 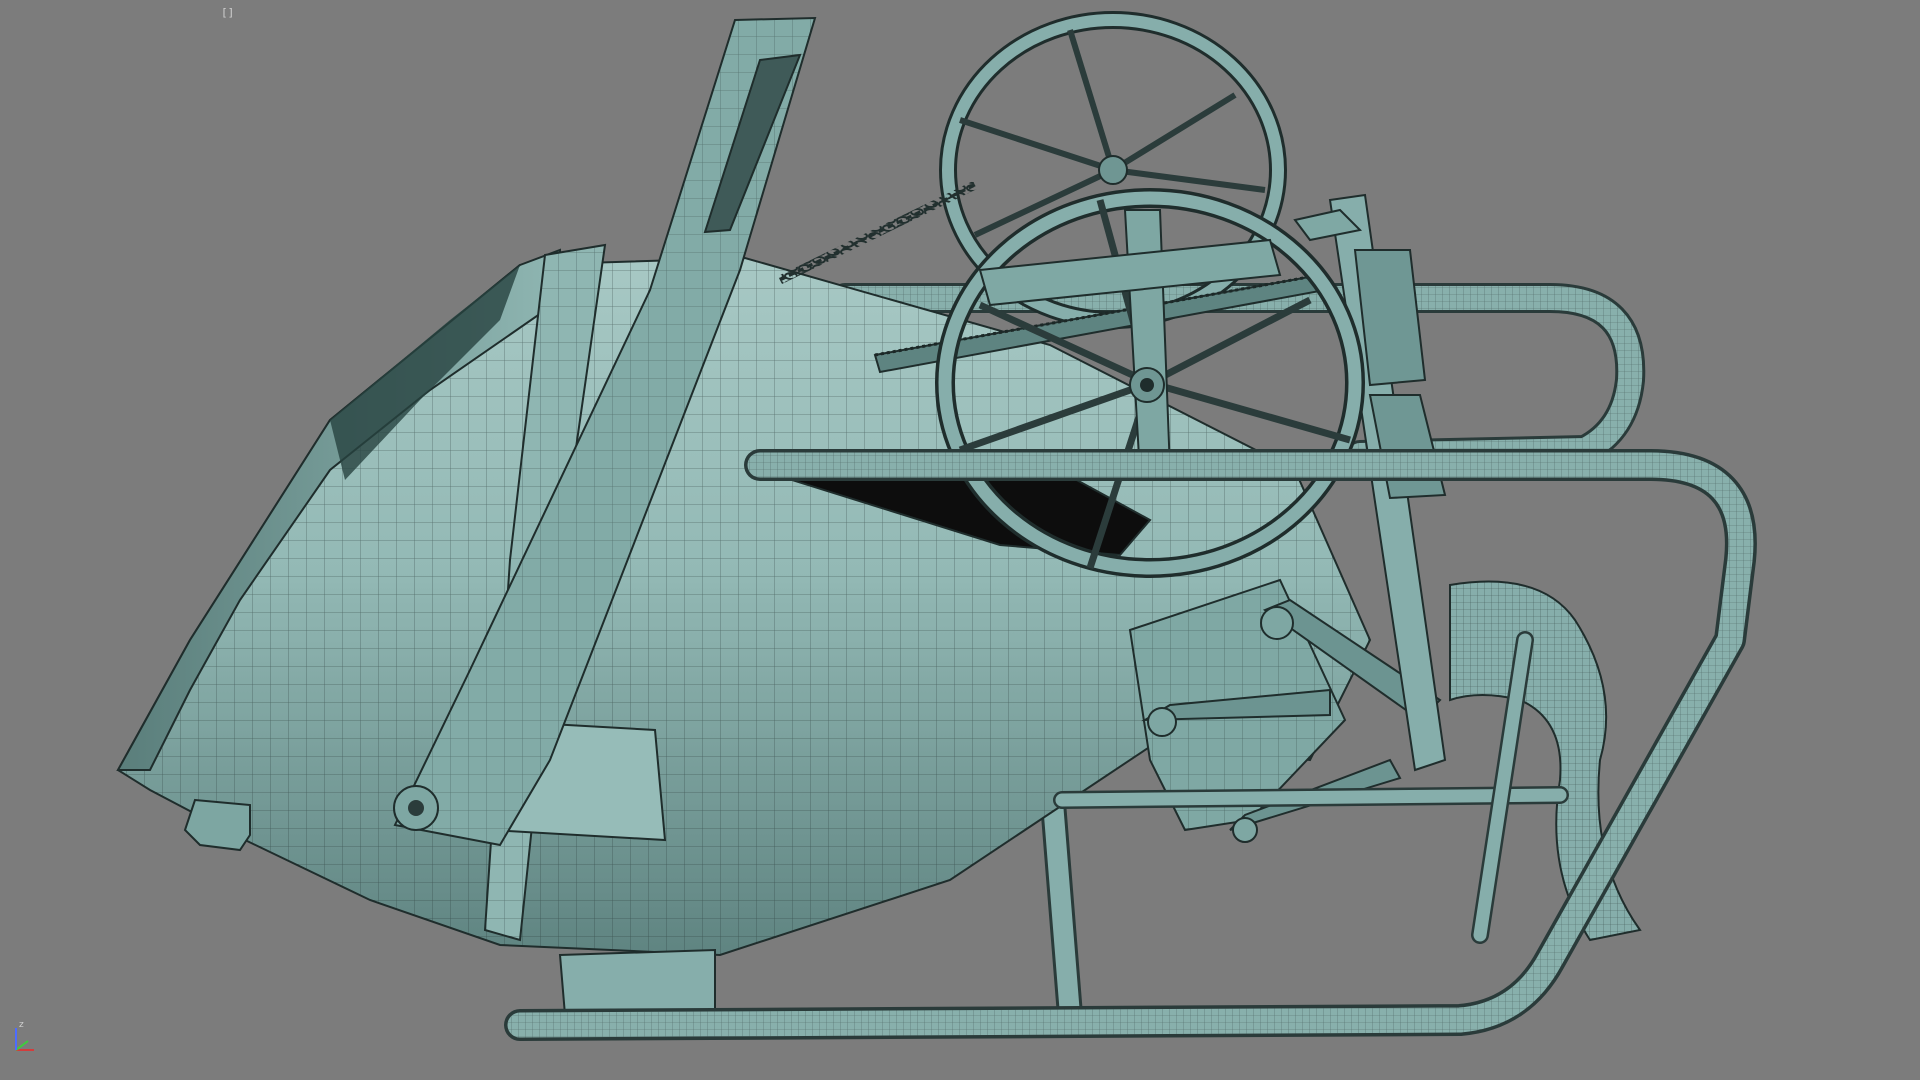 What do you see at coordinates (22, 1045) in the screenshot?
I see `axis-y-line` at bounding box center [22, 1045].